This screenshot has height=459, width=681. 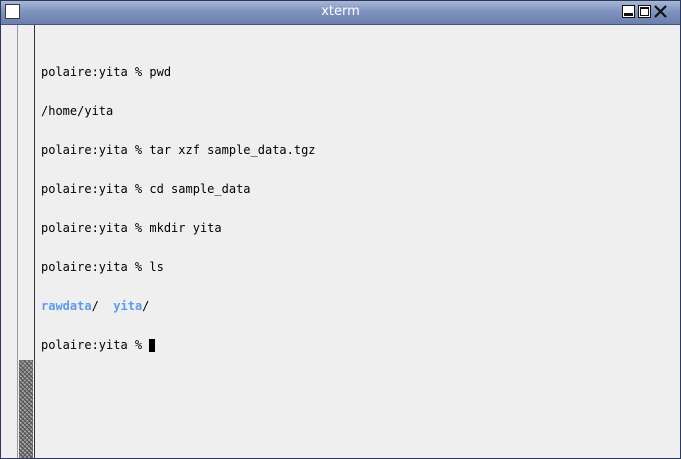 What do you see at coordinates (66, 306) in the screenshot?
I see `directory-name: rawdata` at bounding box center [66, 306].